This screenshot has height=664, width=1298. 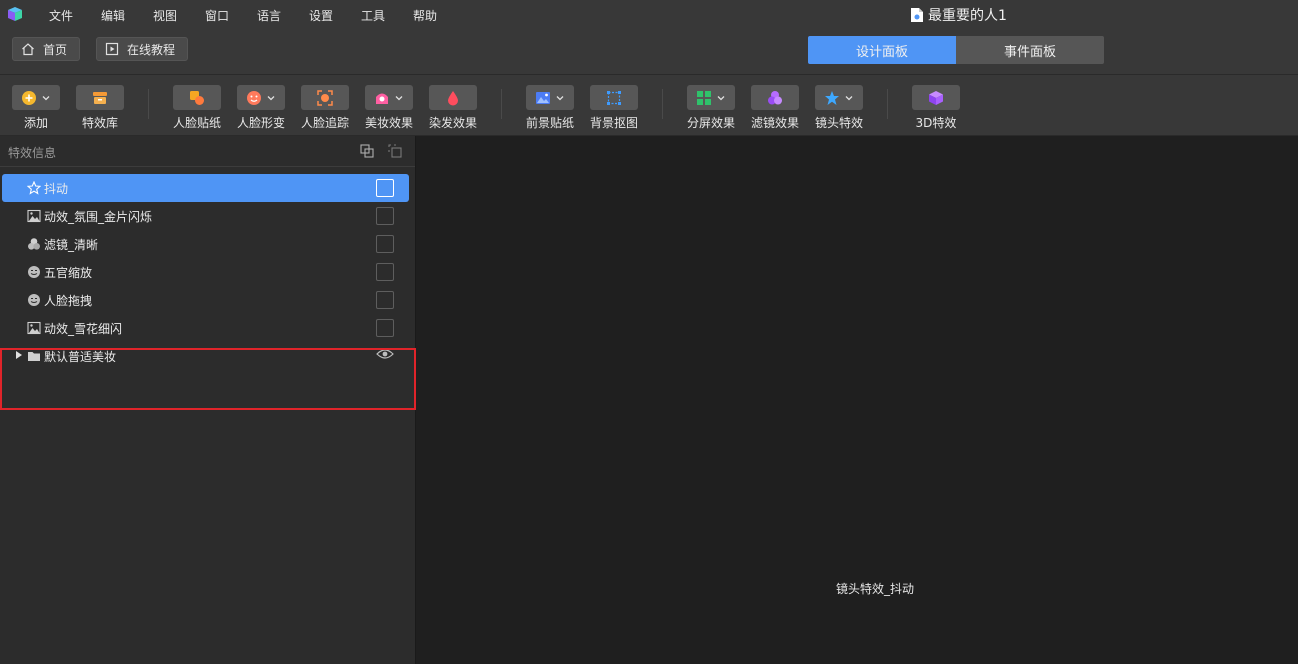 I want to click on background-matting-tool: 背景抠图, so click(x=614, y=108).